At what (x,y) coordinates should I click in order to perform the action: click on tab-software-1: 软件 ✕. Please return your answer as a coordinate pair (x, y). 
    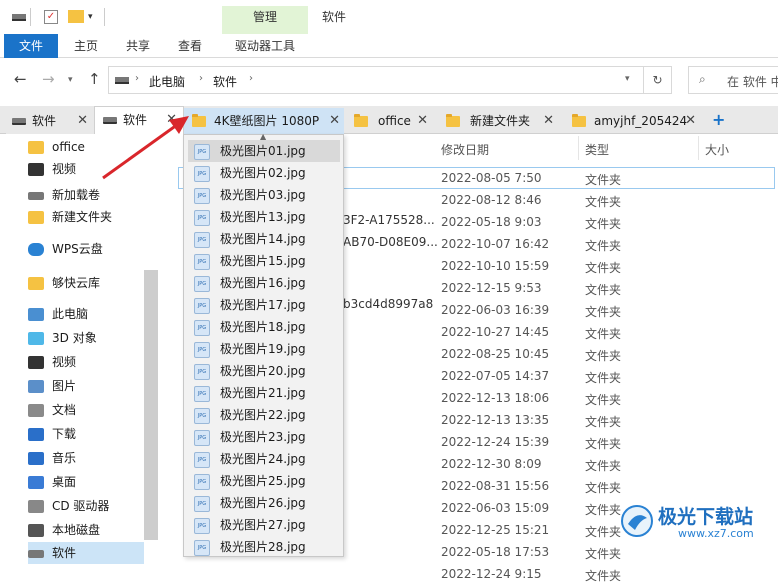
    Looking at the image, I should click on (50, 121).